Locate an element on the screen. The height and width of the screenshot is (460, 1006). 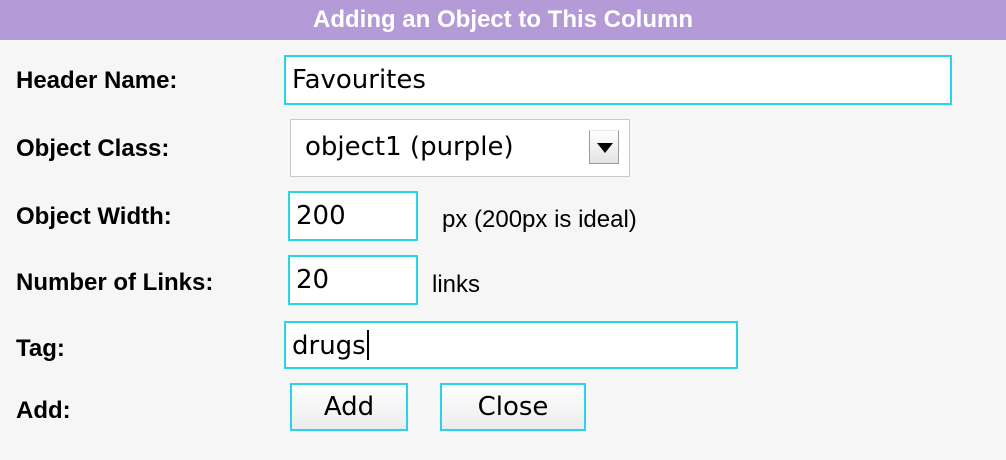
chevron-down-icon is located at coordinates (604, 147).